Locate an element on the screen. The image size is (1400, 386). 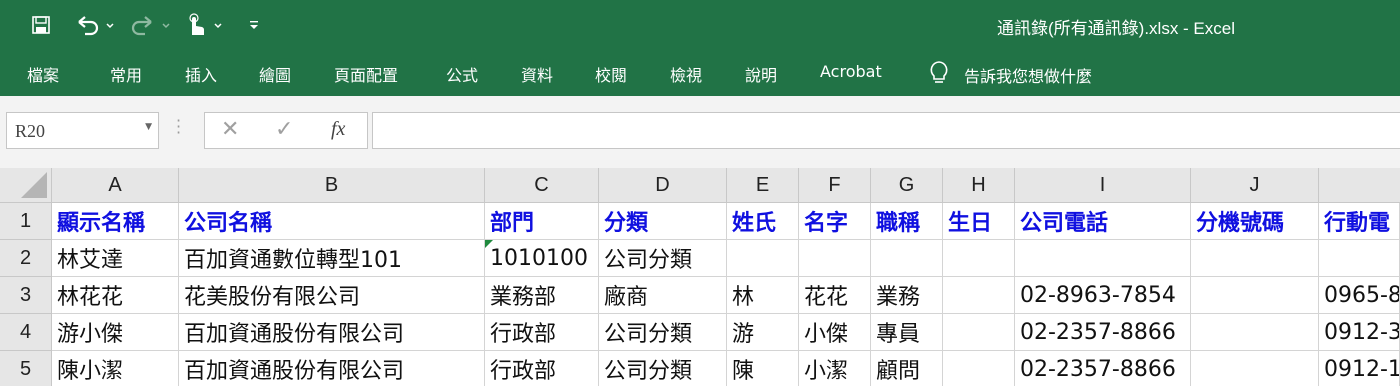
cell-j1: 分機號碼 is located at coordinates (1255, 221).